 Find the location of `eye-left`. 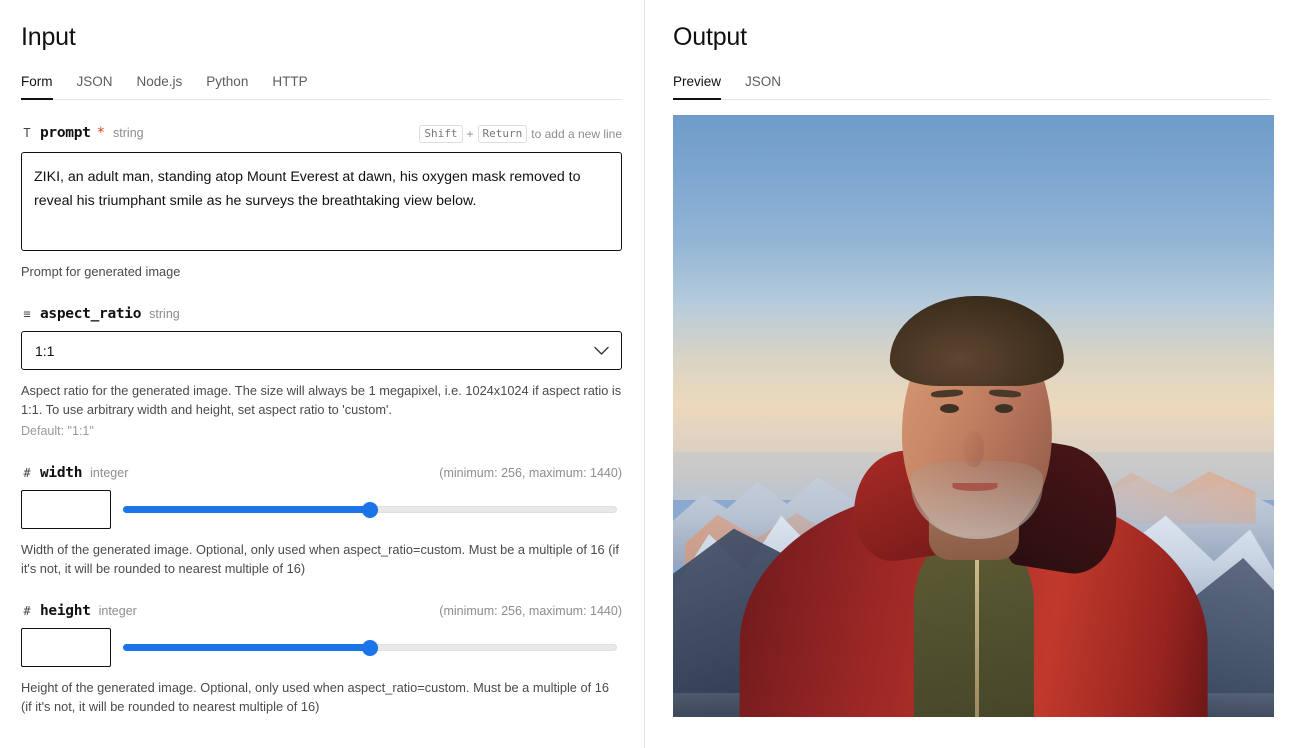

eye-left is located at coordinates (950, 408).